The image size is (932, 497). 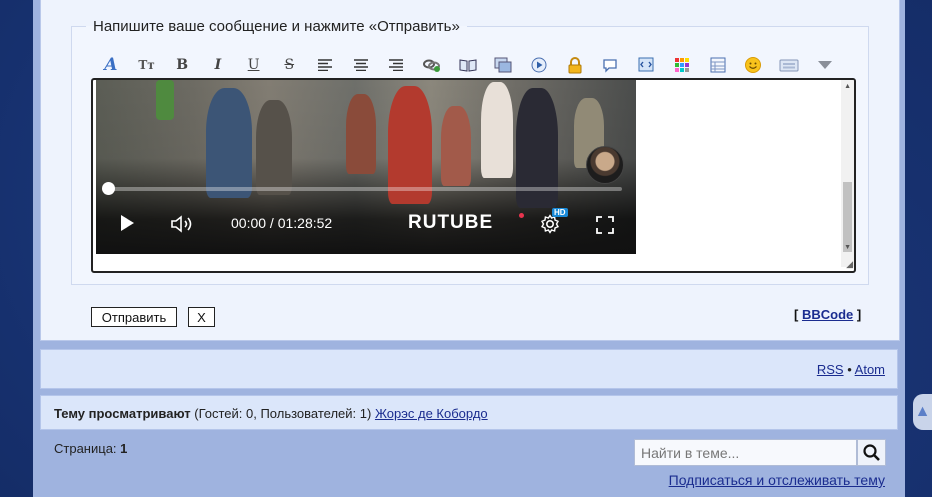 I want to click on scroll-down-icon: ▼, so click(x=847, y=247).